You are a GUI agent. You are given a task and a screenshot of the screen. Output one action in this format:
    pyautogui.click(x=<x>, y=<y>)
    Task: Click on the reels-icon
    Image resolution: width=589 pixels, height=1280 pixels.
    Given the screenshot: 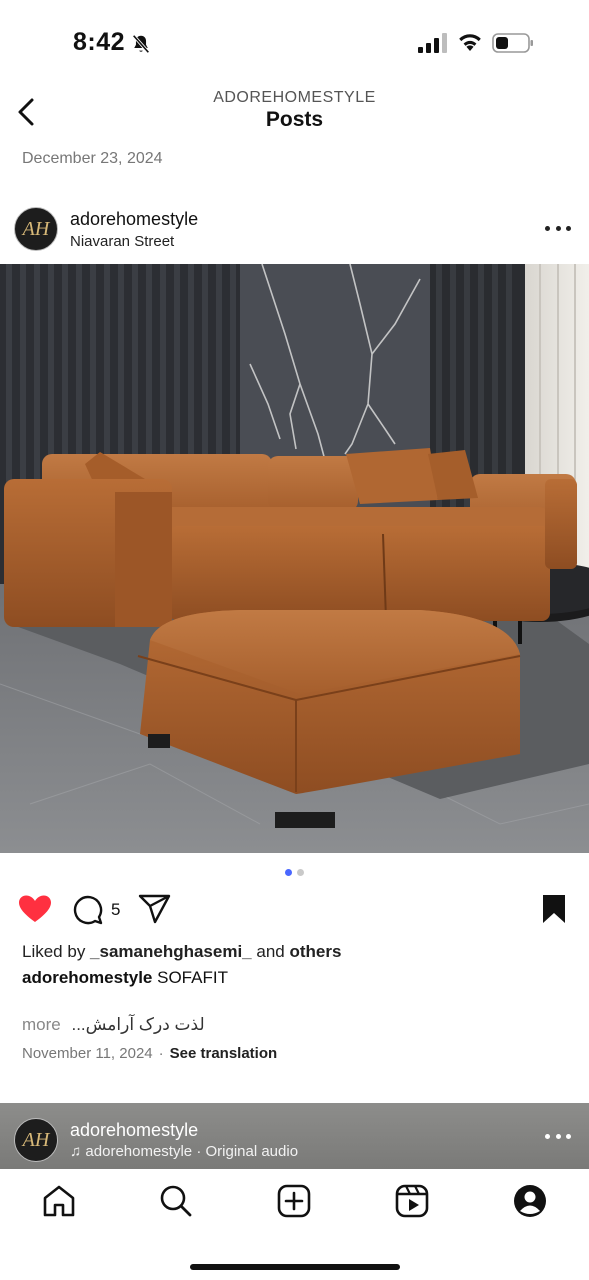 What is the action you would take?
    pyautogui.click(x=412, y=1201)
    